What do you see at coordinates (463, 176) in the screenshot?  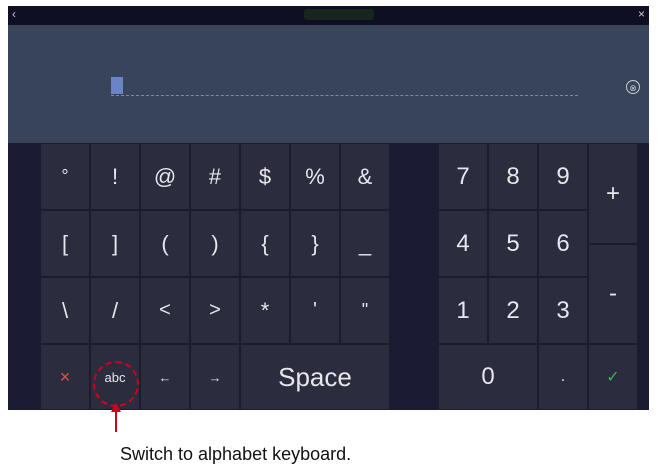 I see `key-7: 7` at bounding box center [463, 176].